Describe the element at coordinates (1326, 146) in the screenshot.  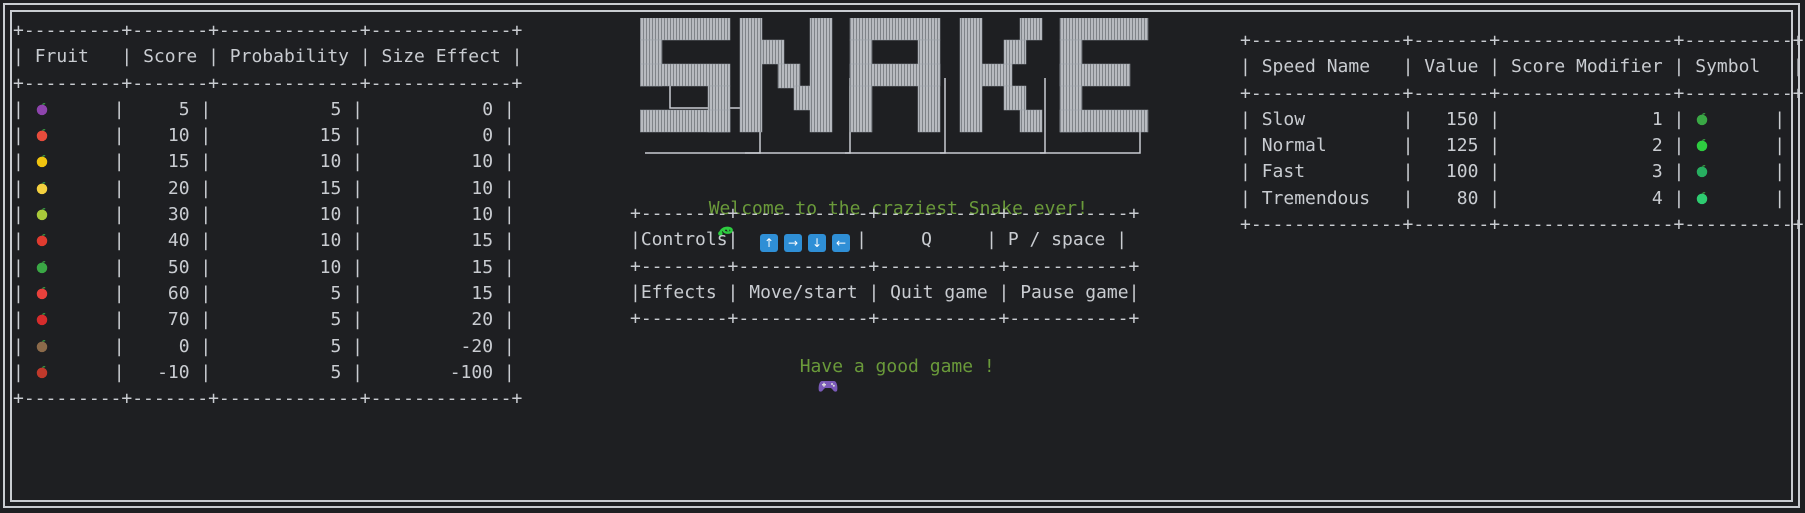
I see `speed-name-cell: Normal` at that location.